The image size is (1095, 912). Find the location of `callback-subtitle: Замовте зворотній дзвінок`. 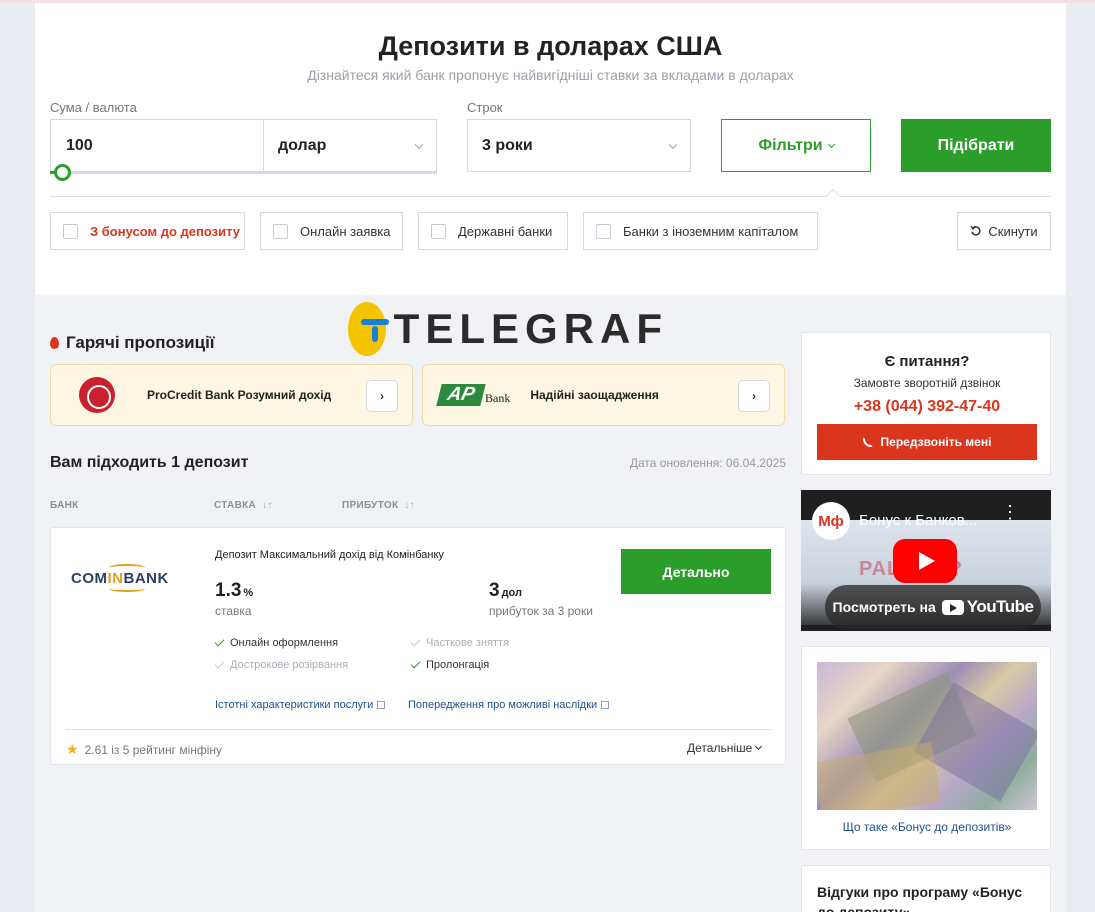

callback-subtitle: Замовте зворотній дзвінок is located at coordinates (927, 383).